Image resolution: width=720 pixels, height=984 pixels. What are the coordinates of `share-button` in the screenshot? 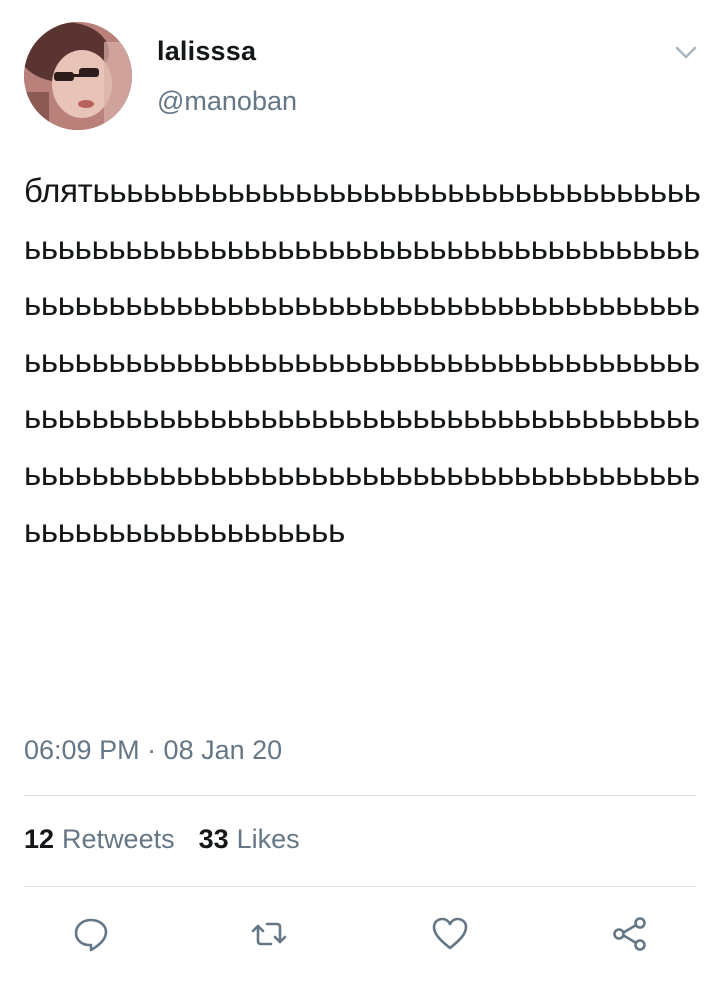 It's located at (630, 934).